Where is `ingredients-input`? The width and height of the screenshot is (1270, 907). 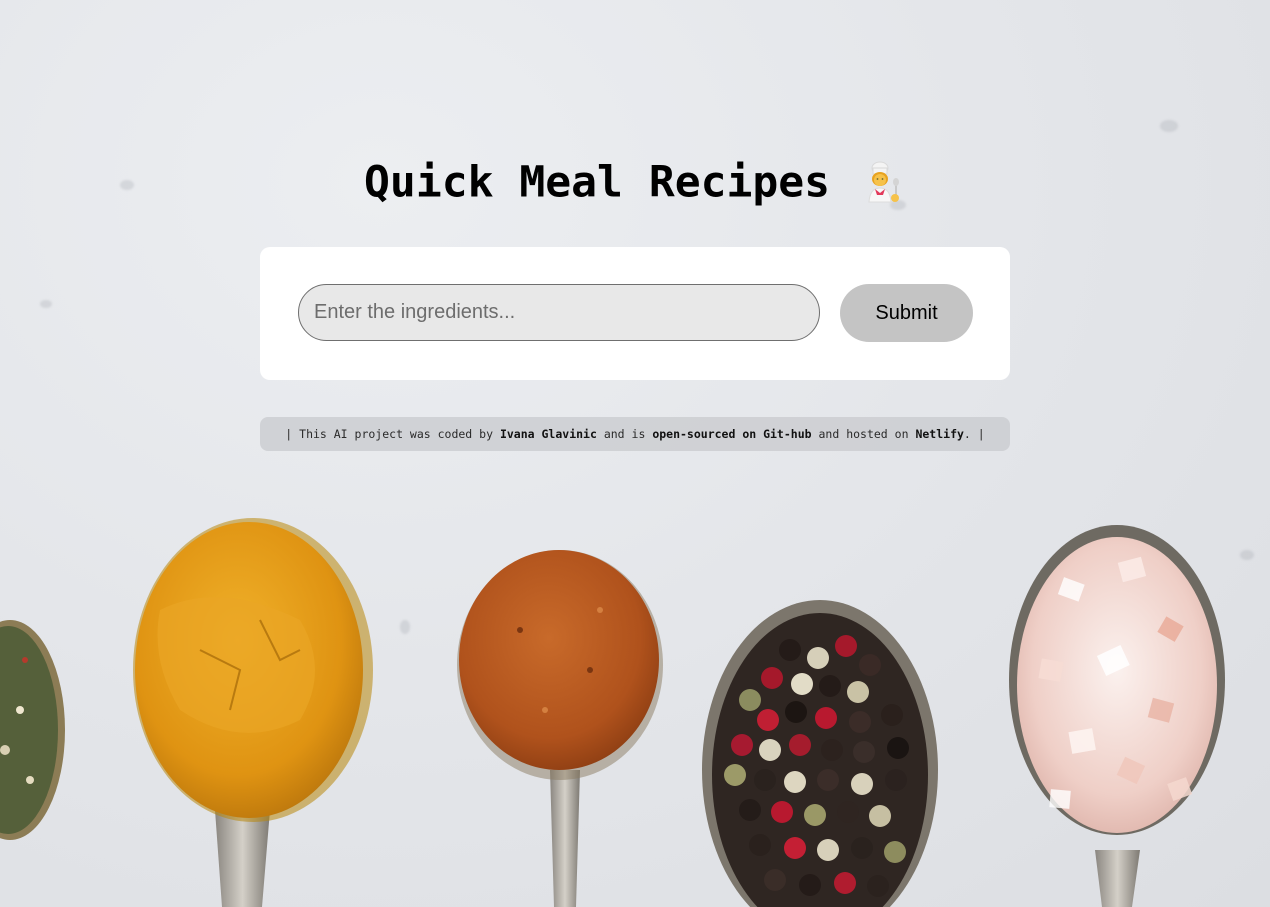 ingredients-input is located at coordinates (559, 312).